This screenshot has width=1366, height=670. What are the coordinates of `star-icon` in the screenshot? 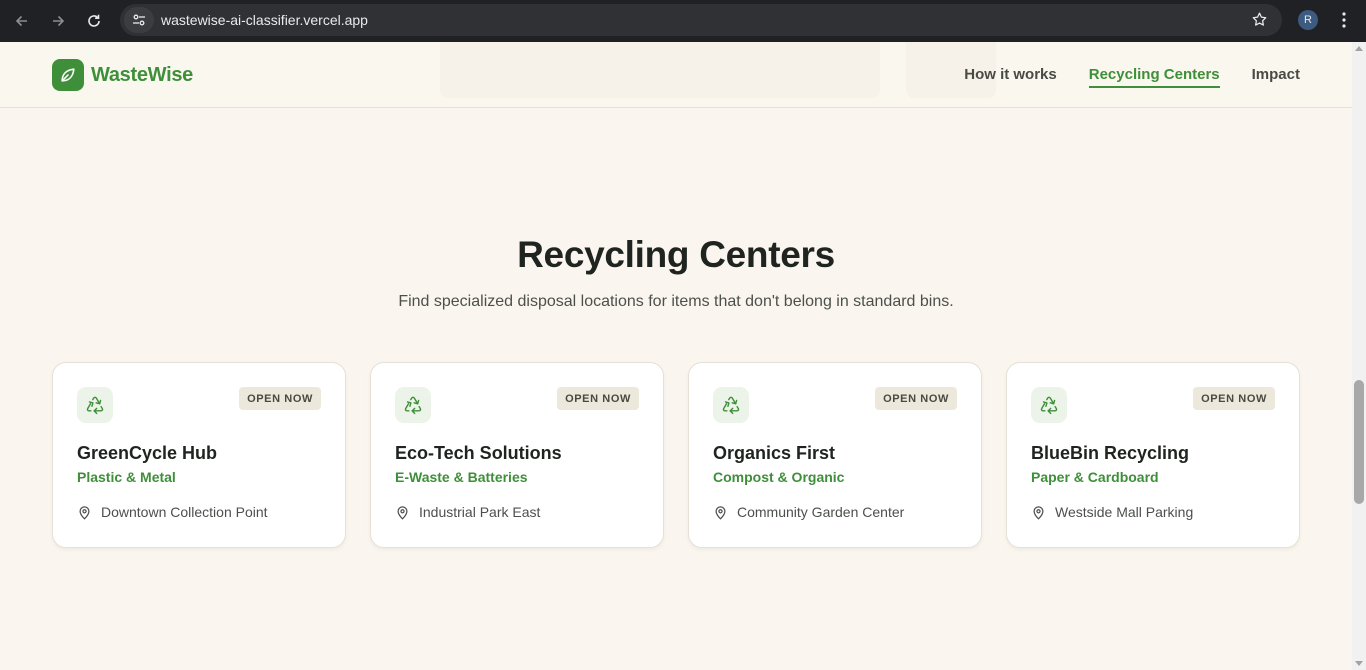 It's located at (1259, 19).